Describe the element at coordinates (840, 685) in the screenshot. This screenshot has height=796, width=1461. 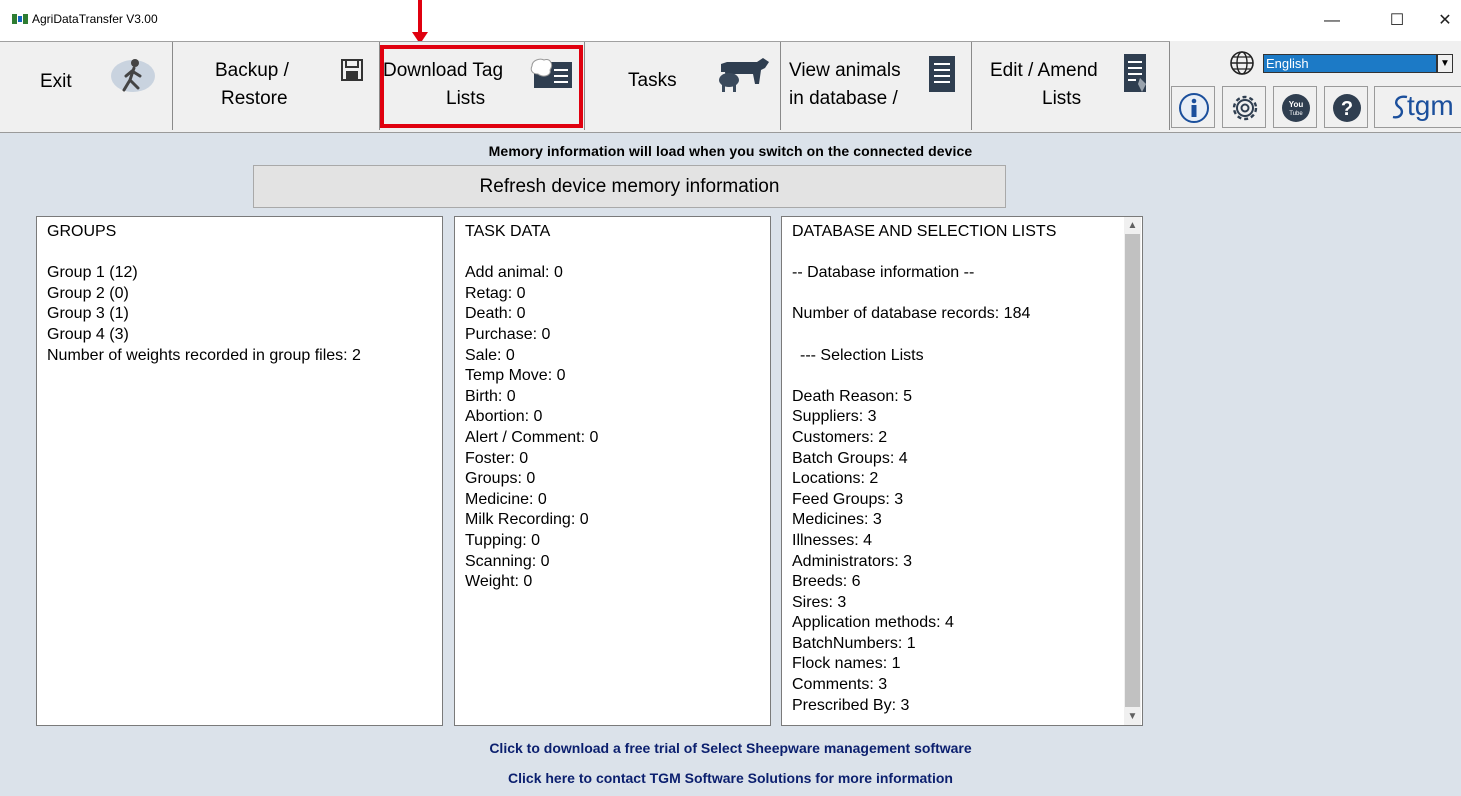
I see `list-line: Comments: 3` at that location.